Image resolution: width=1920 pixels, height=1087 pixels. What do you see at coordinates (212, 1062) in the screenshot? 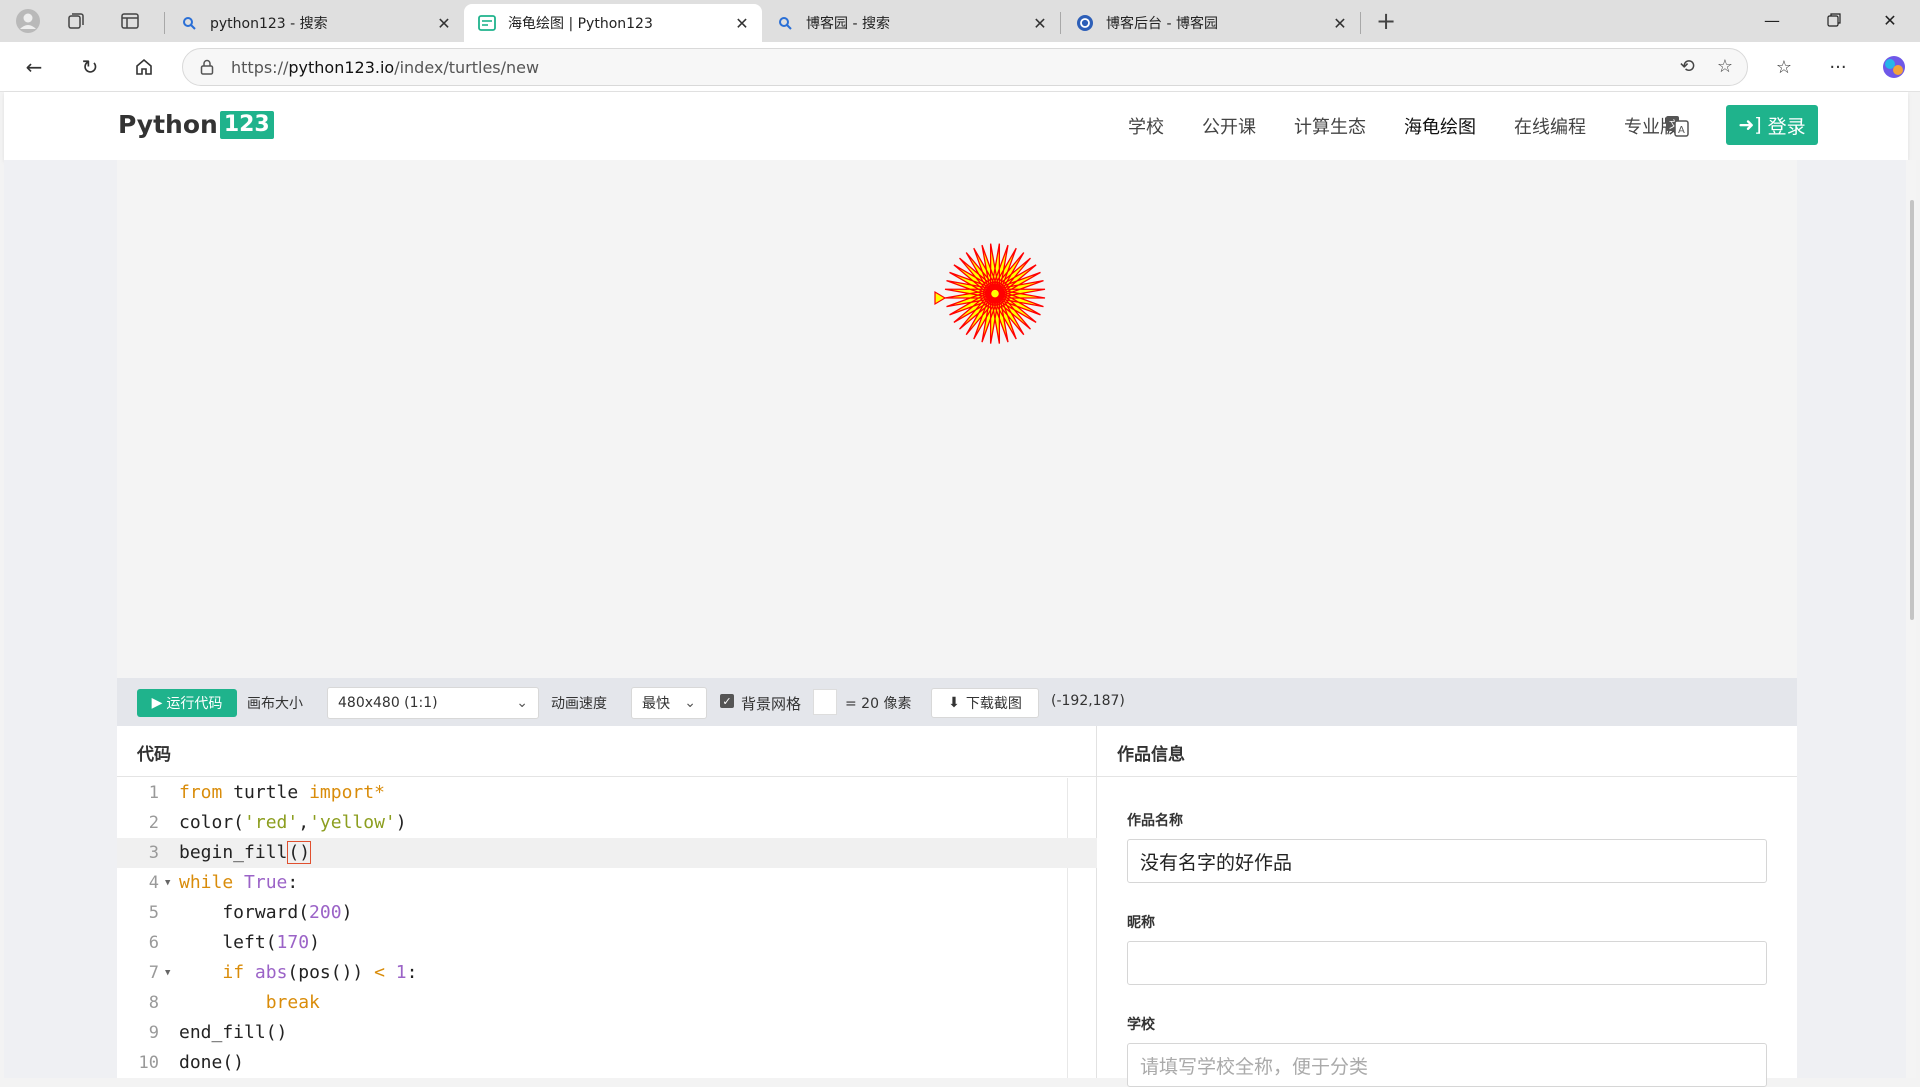
I see `code-text: done()` at bounding box center [212, 1062].